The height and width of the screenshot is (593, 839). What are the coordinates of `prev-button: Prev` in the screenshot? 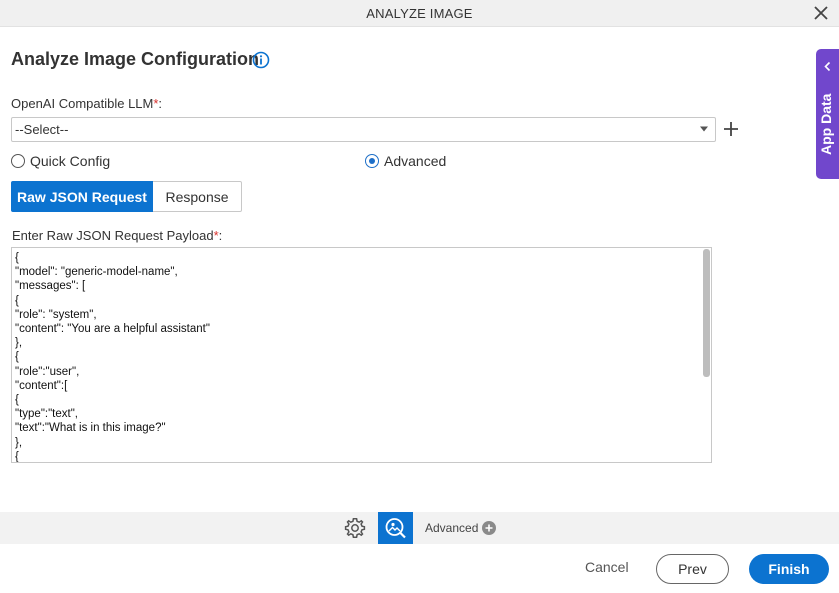 It's located at (692, 569).